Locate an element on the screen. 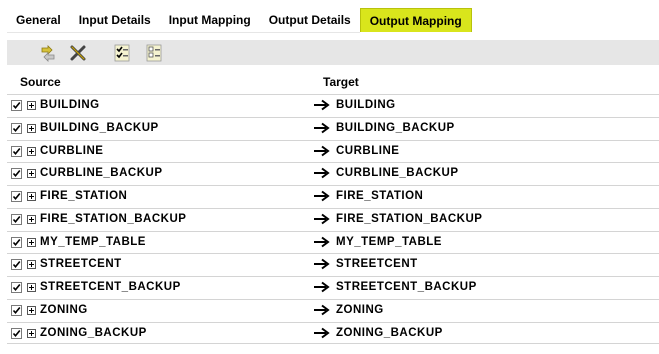 The width and height of the screenshot is (659, 354). source-name: CURBLINE_BACKUP is located at coordinates (101, 173).